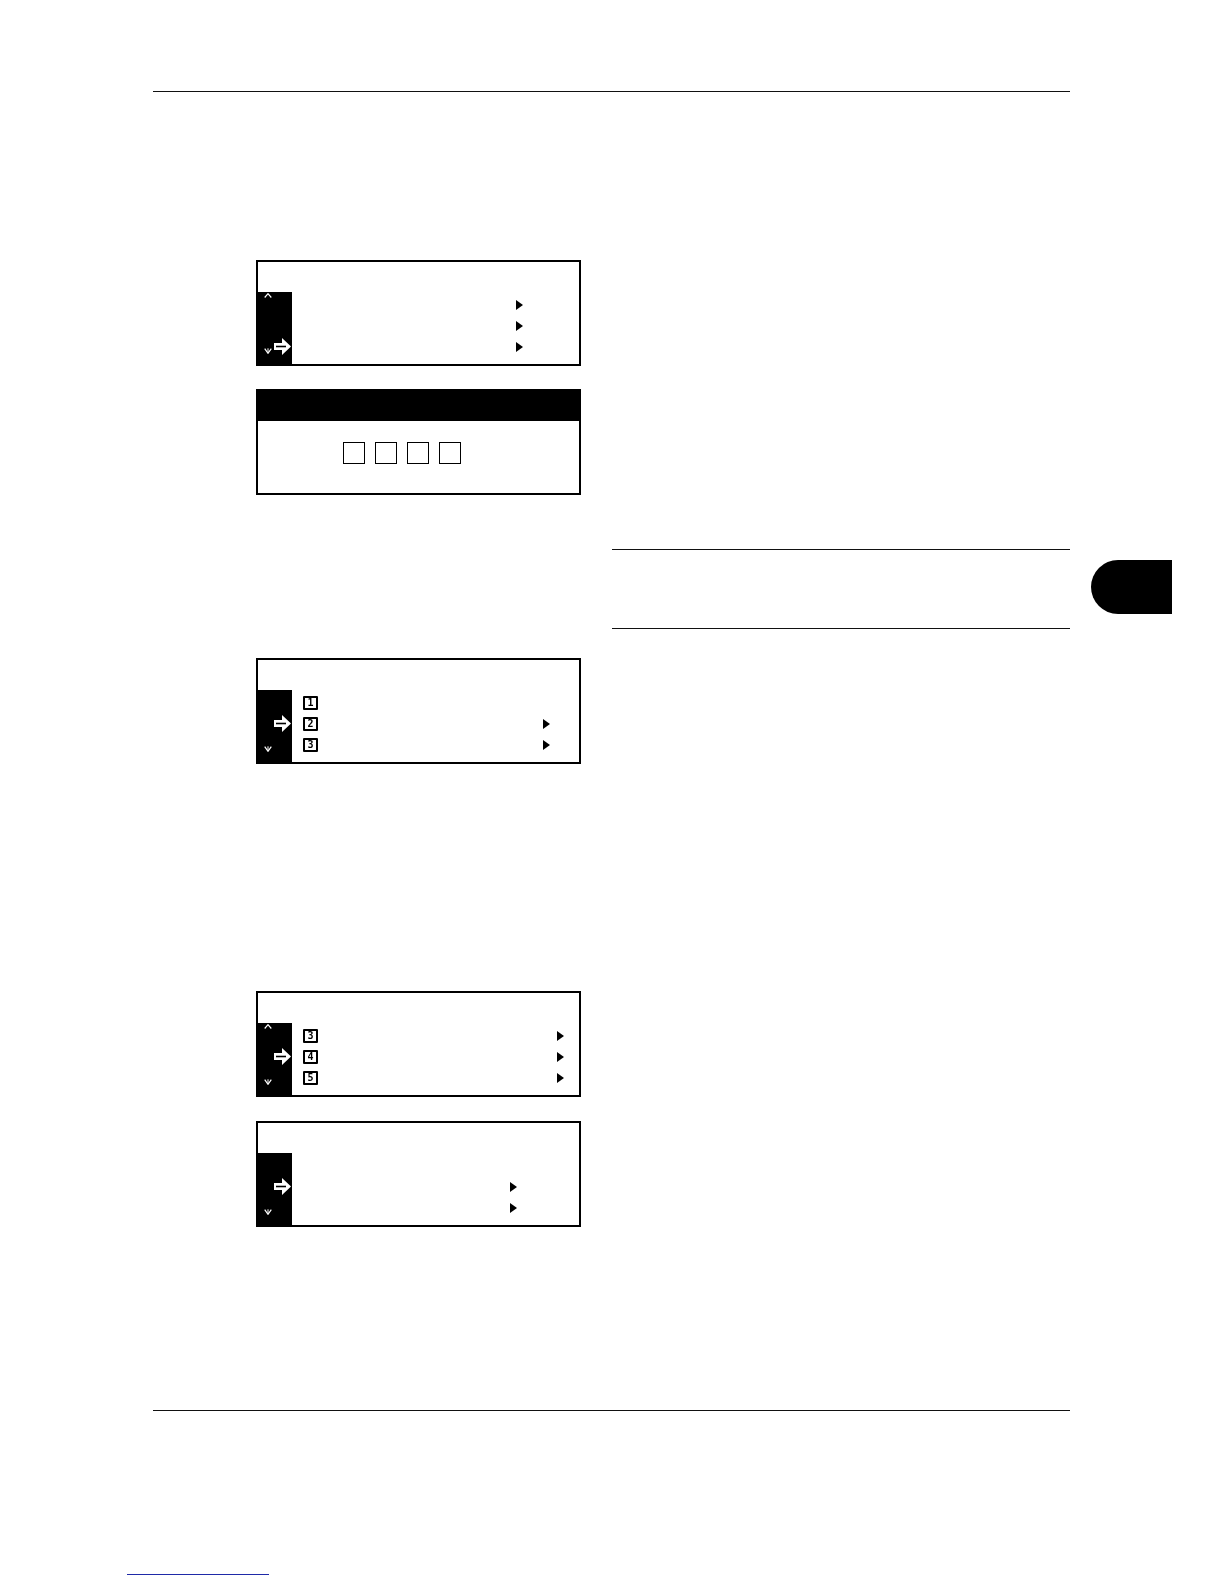 This screenshot has width=1224, height=1584. What do you see at coordinates (310, 723) in the screenshot?
I see `item-number: 2` at bounding box center [310, 723].